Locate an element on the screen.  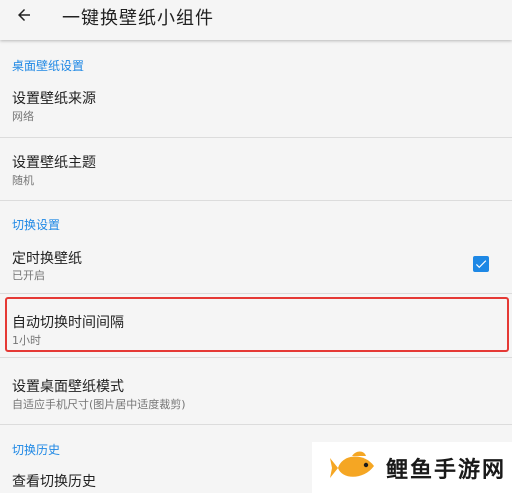
arrow-left-icon is located at coordinates (24, 15).